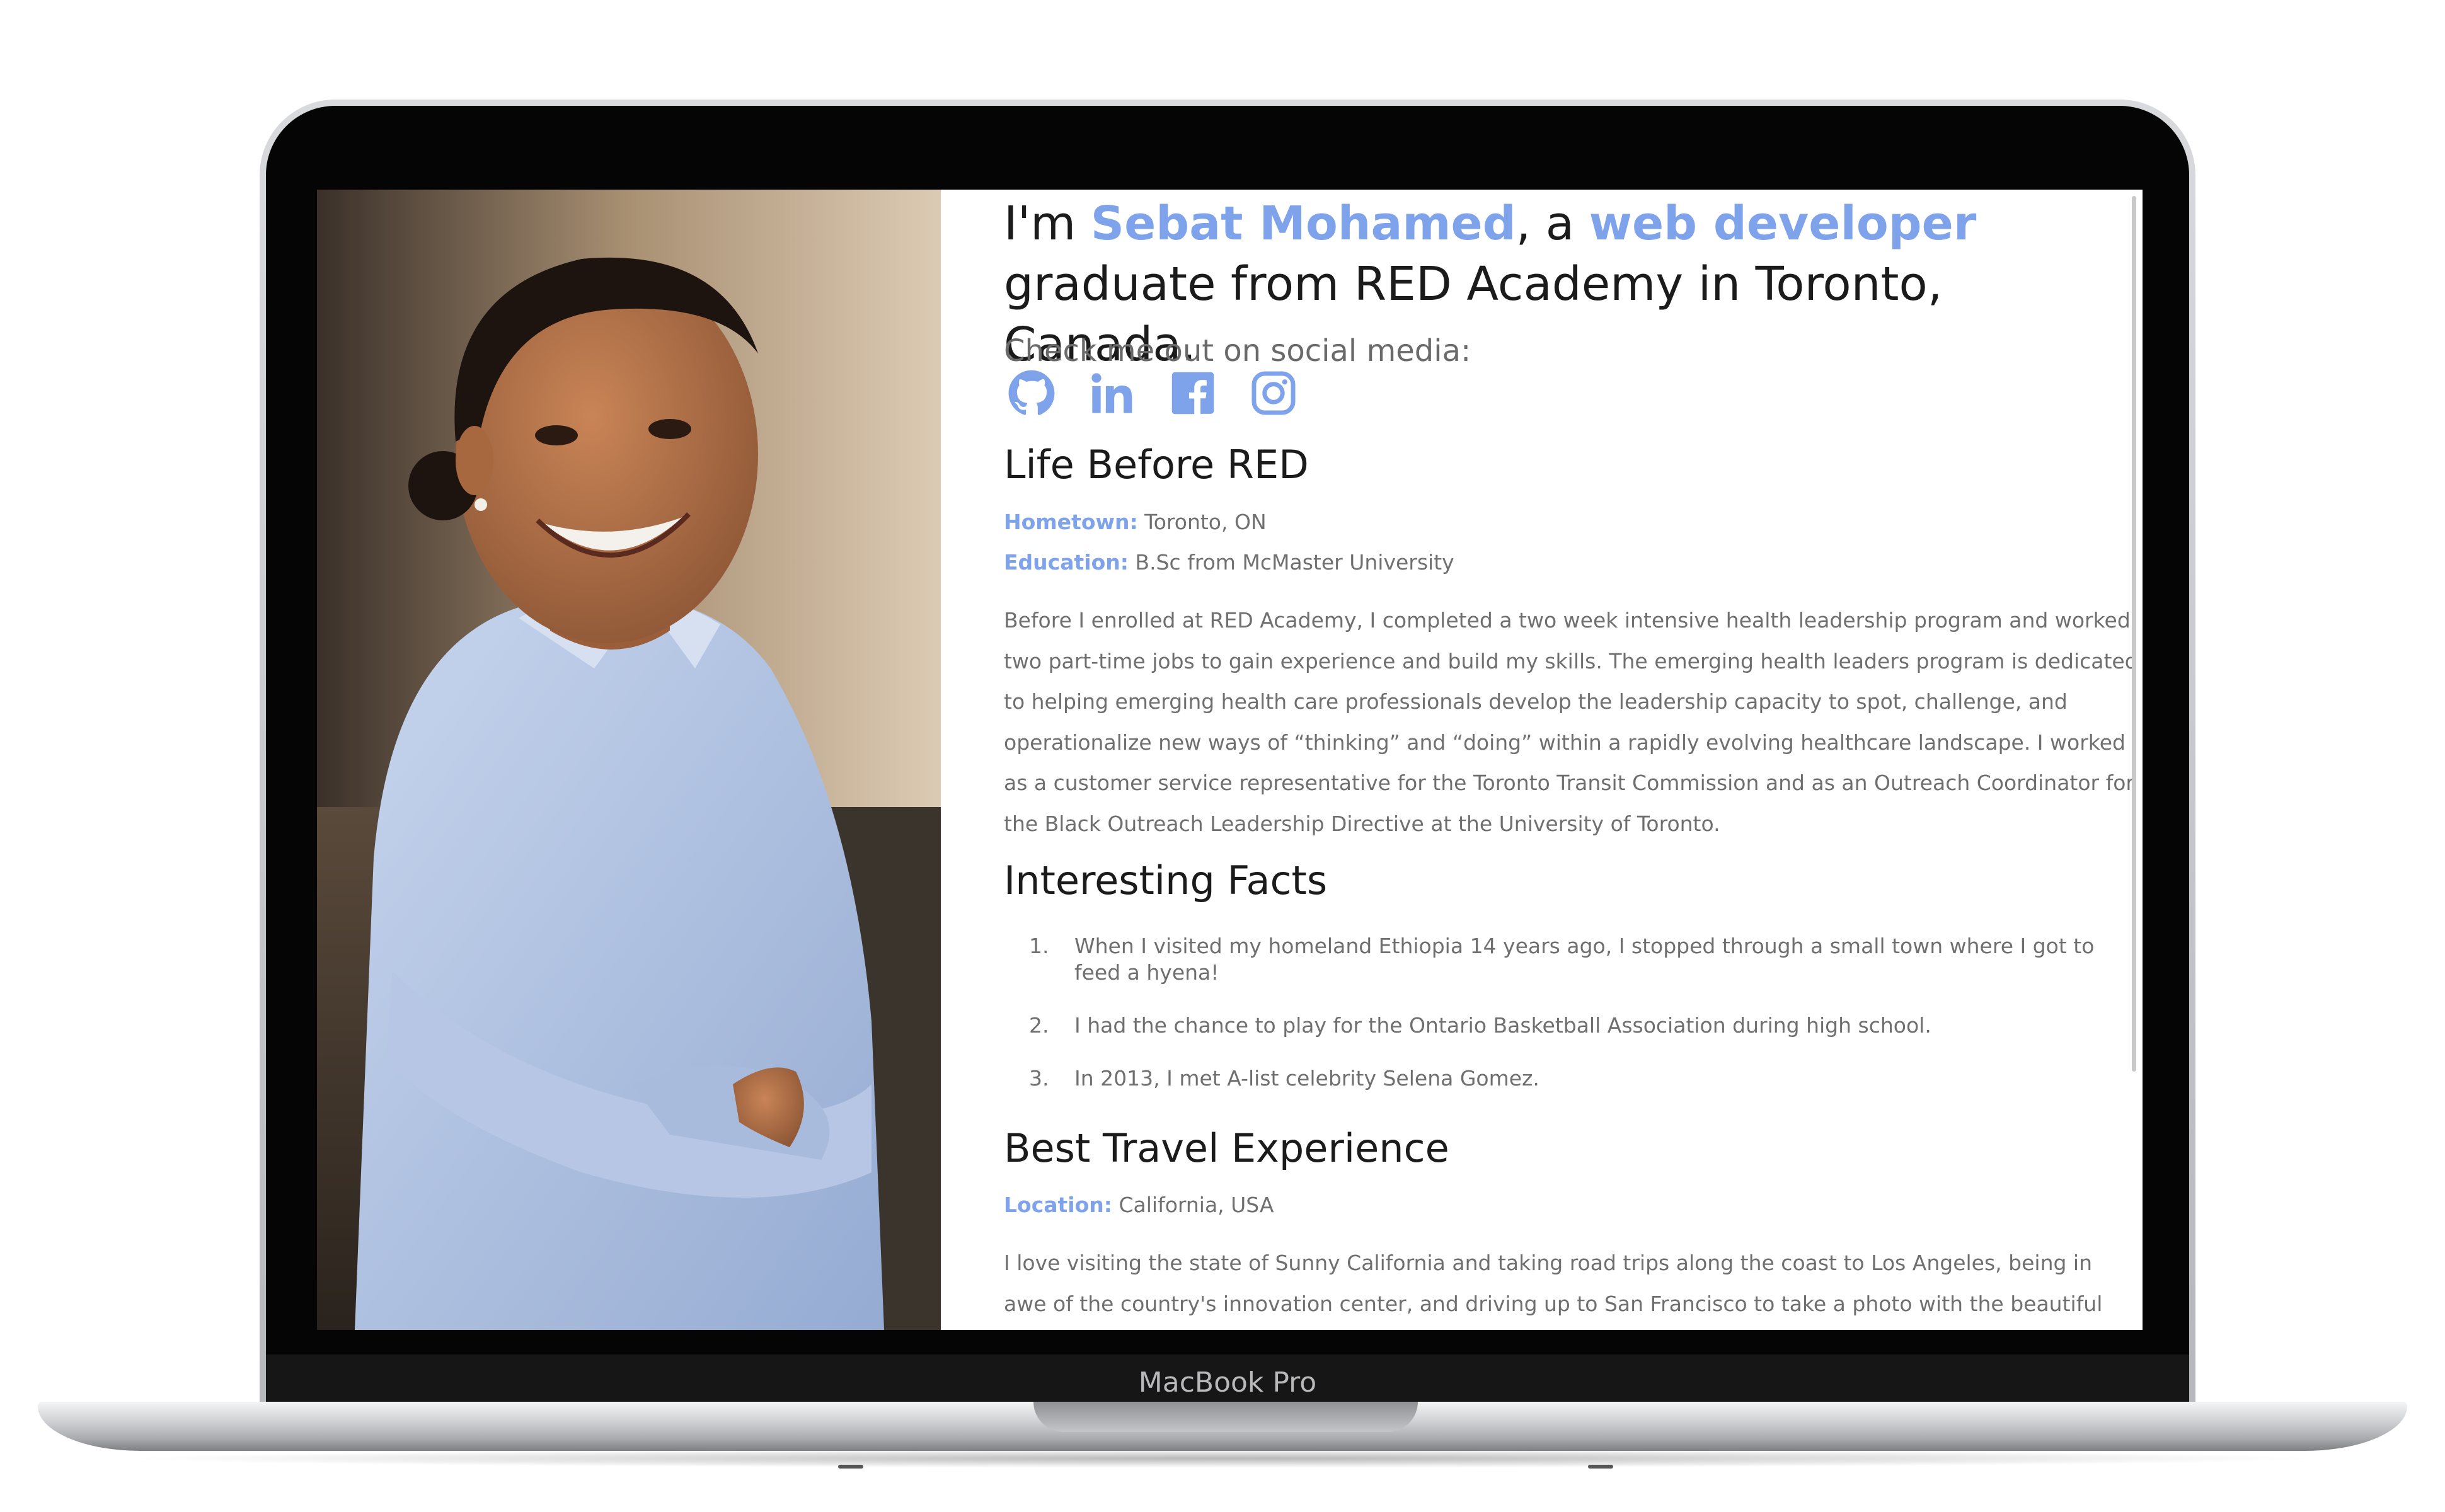 The image size is (2445, 1512). Describe the element at coordinates (1066, 562) in the screenshot. I see `education-label: Education:` at that location.